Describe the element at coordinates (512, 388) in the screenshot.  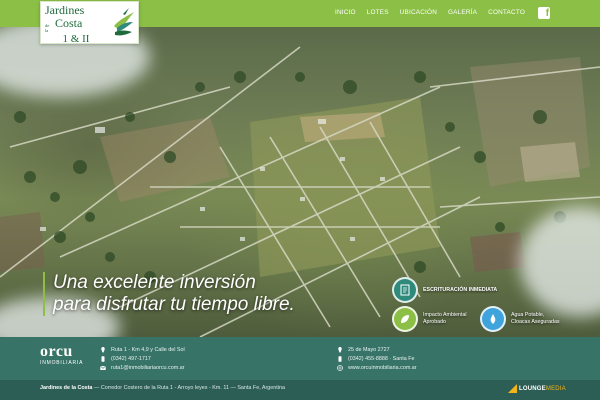
I see `loungemedia-logo-icon` at that location.